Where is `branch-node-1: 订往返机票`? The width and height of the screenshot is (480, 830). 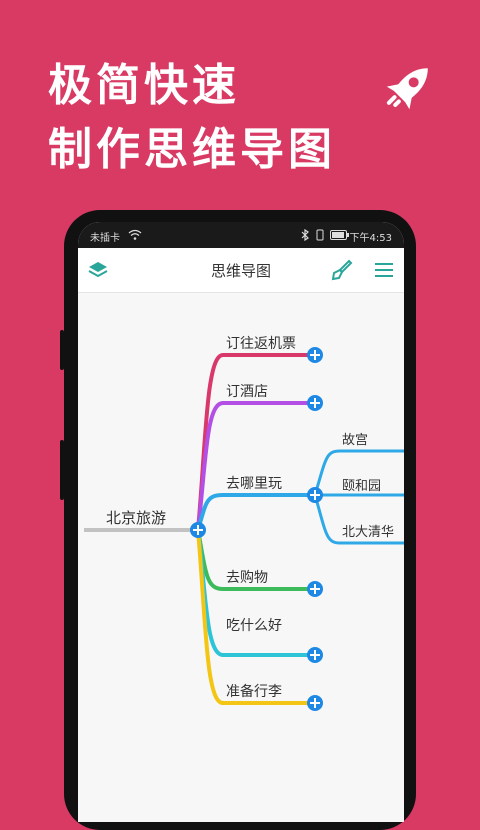
branch-node-1: 订往返机票 is located at coordinates (261, 343).